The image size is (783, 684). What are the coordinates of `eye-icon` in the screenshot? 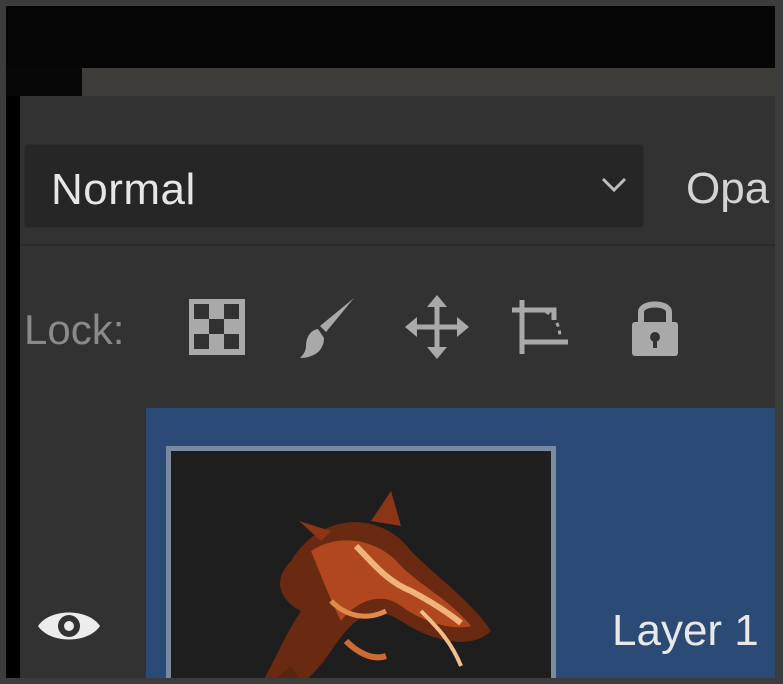 It's located at (69, 626).